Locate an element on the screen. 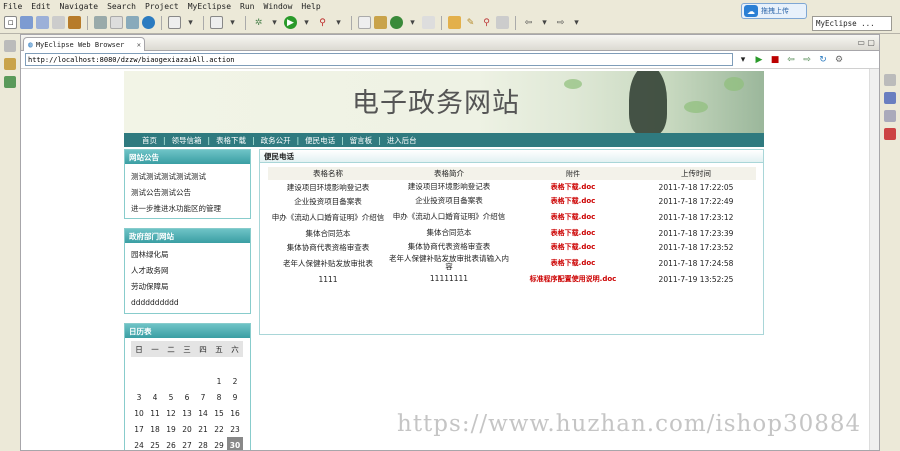 This screenshot has height=451, width=900. nav-home: 首页 is located at coordinates (149, 140).